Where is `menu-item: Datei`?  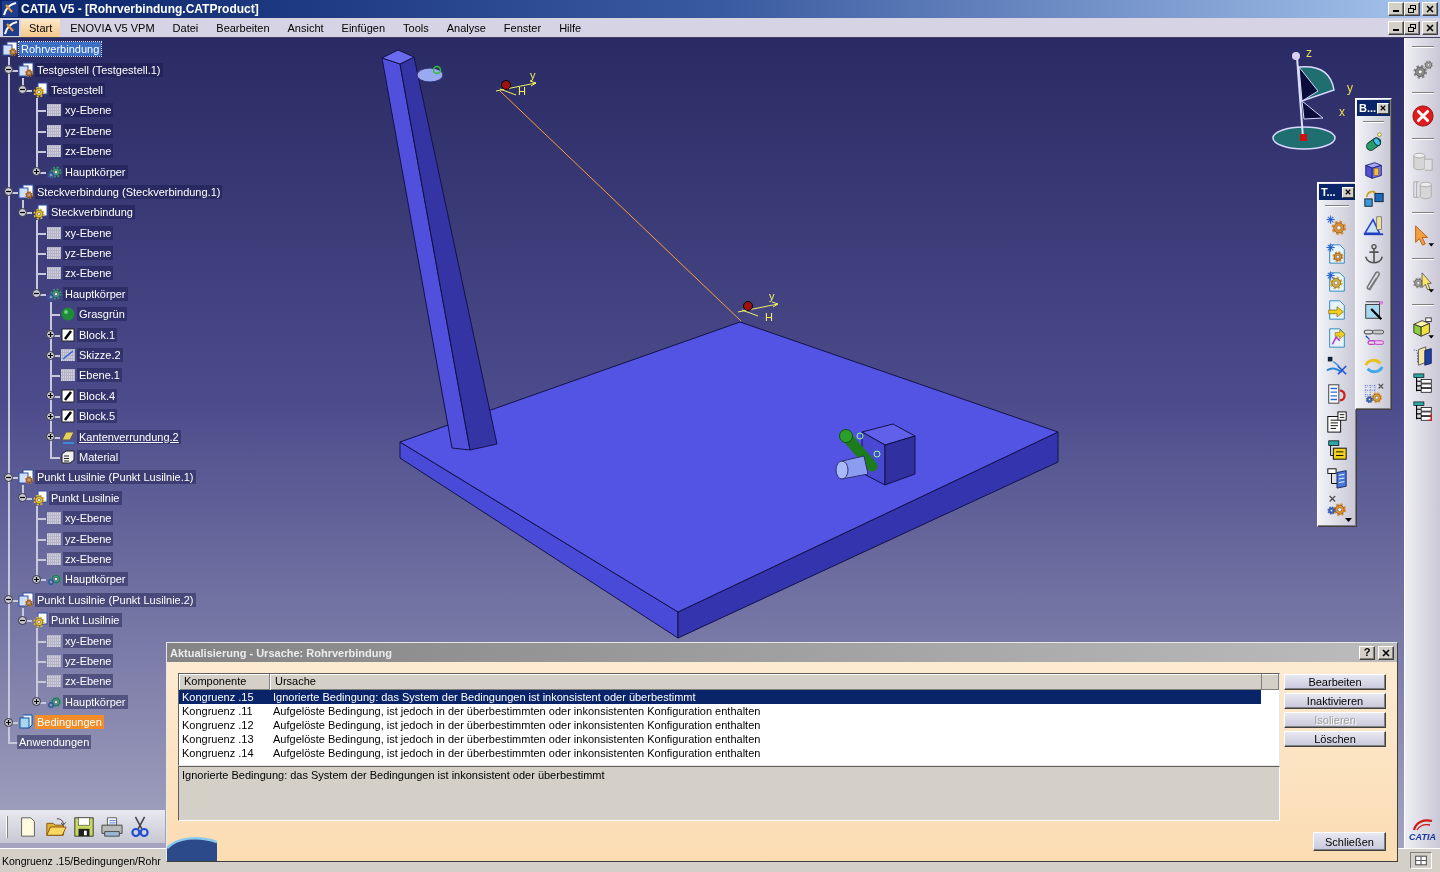
menu-item: Datei is located at coordinates (185, 27).